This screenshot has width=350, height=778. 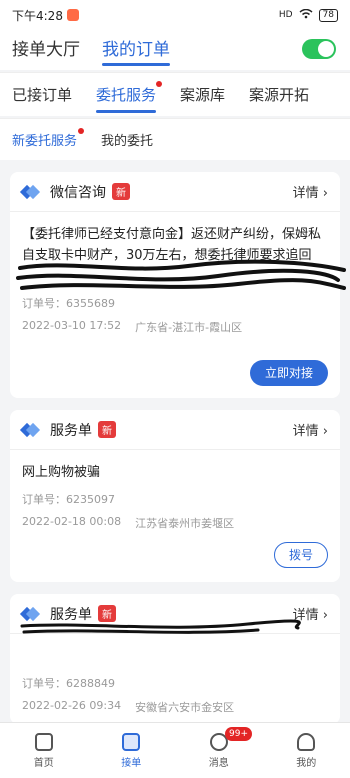 I want to click on nav-home: 首页, so click(x=44, y=750).